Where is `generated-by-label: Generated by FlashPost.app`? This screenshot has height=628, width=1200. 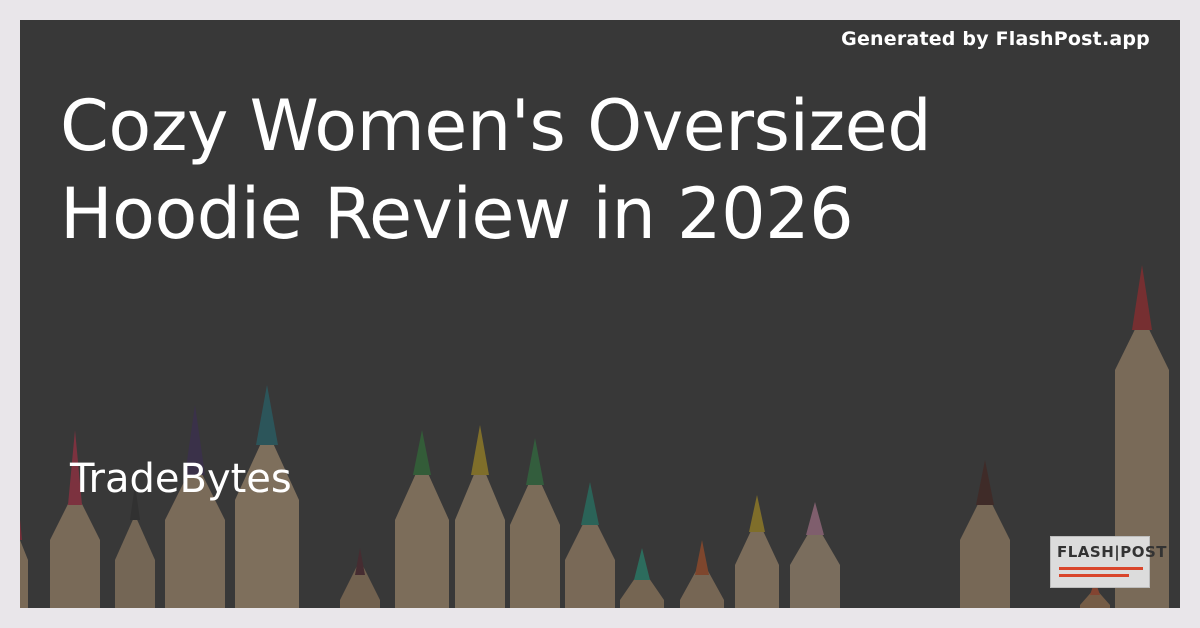
generated-by-label: Generated by FlashPost.app is located at coordinates (995, 39).